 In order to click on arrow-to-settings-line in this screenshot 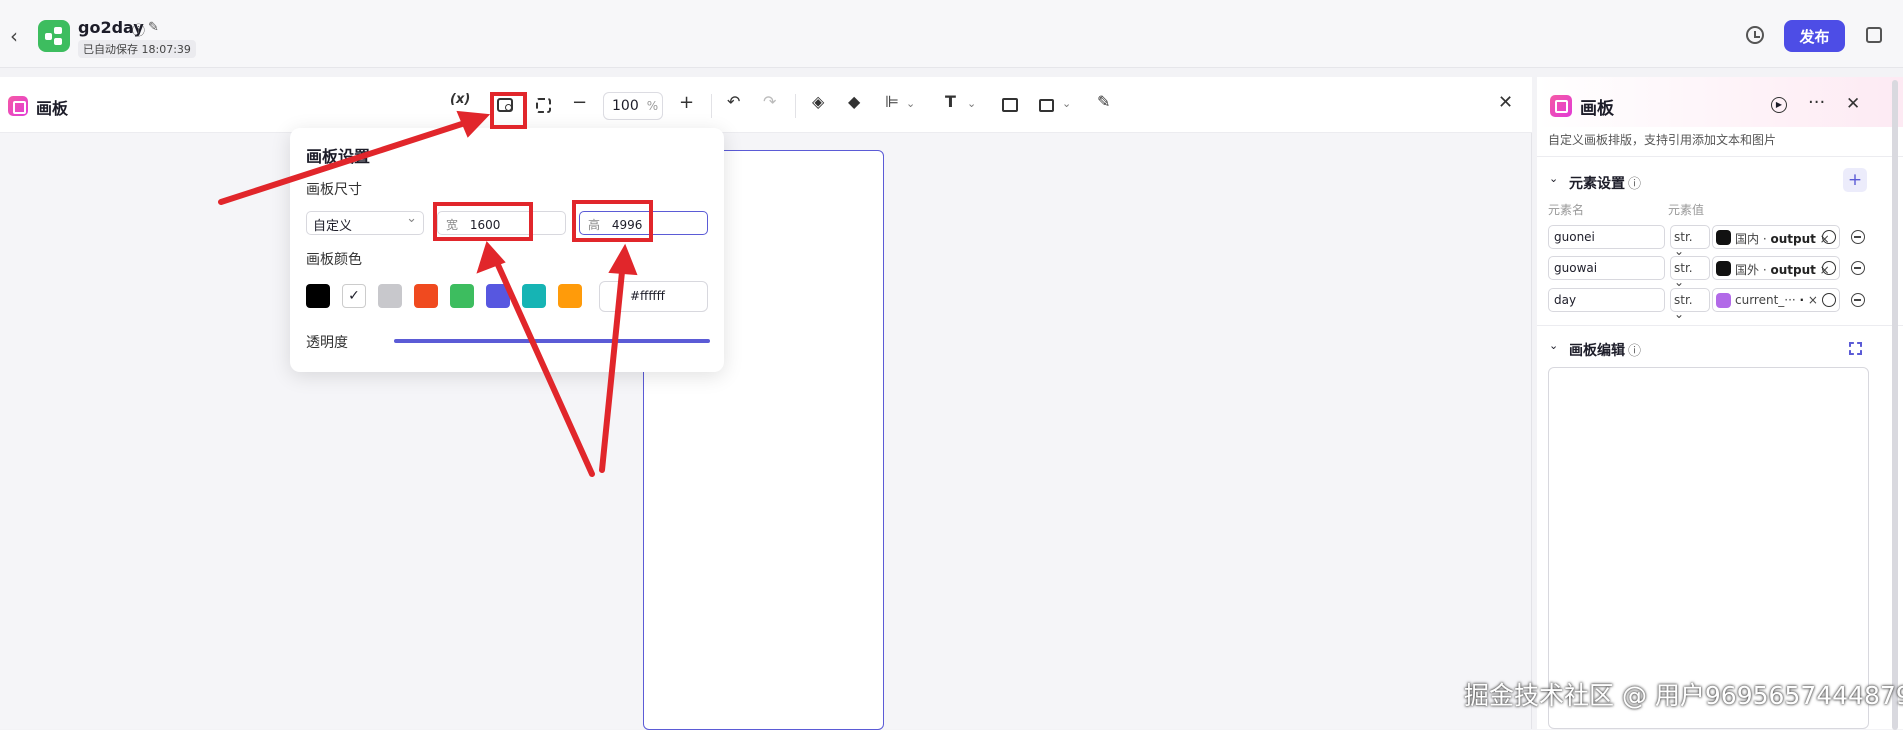, I will do `click(344, 162)`.